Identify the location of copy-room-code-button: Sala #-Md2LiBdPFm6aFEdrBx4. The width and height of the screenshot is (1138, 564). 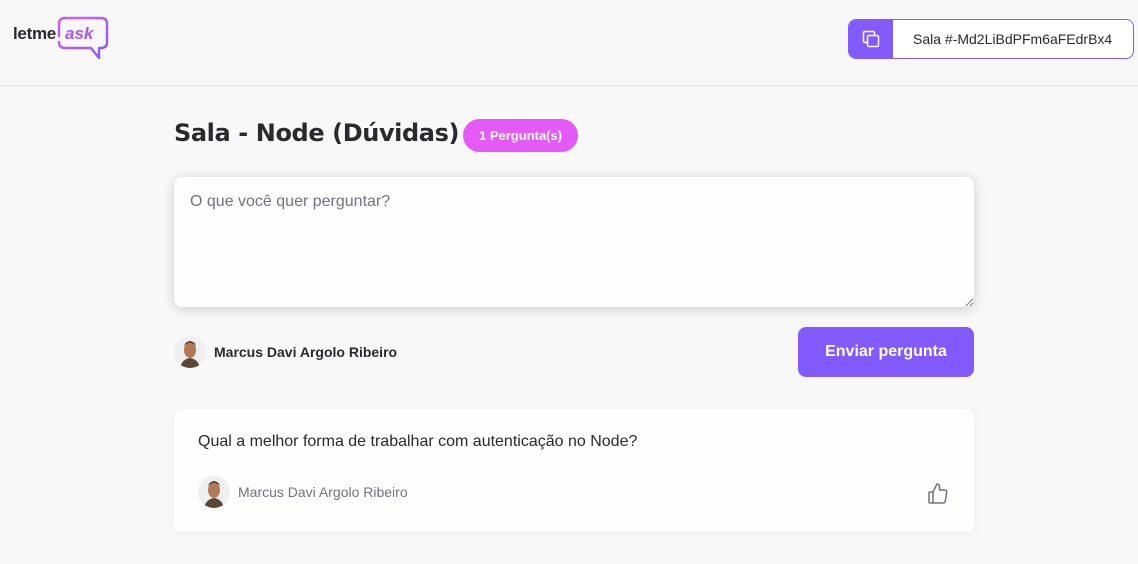
(991, 39).